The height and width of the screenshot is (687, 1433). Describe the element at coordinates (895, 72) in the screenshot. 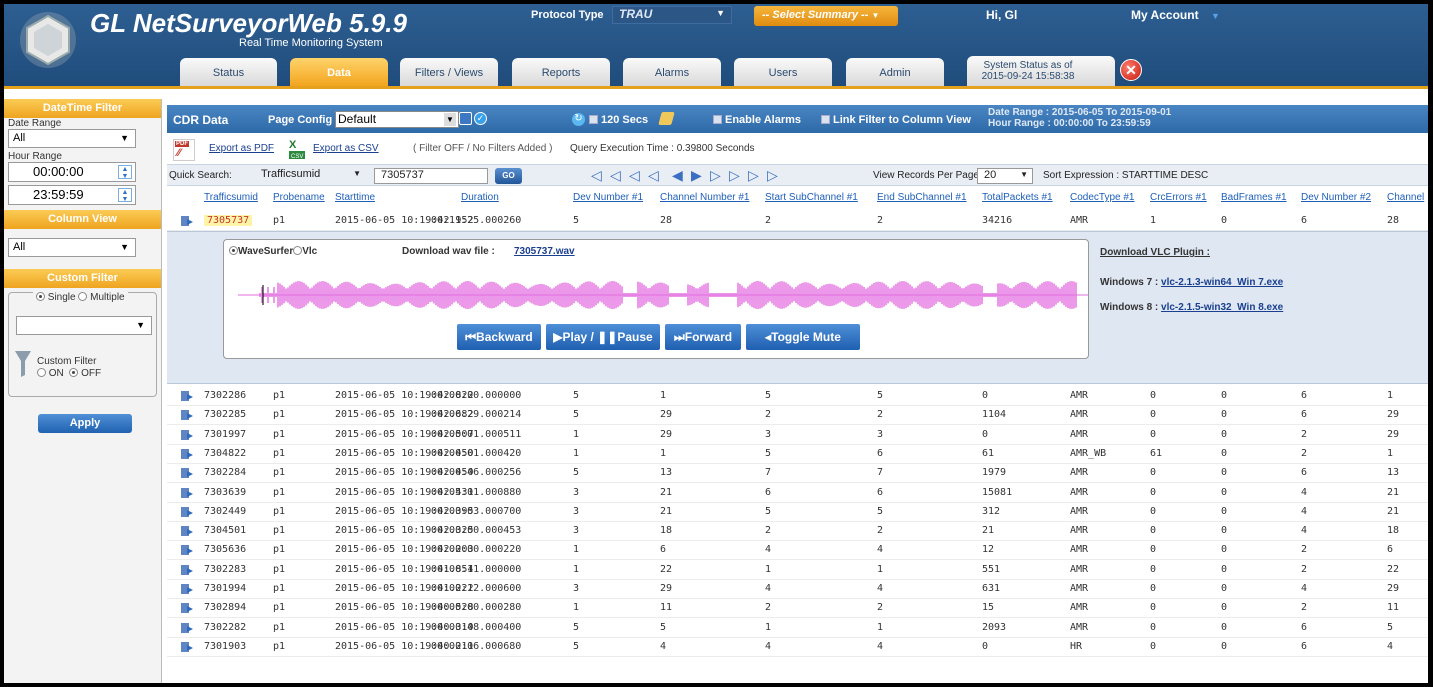

I see `tab-admin: Admin` at that location.